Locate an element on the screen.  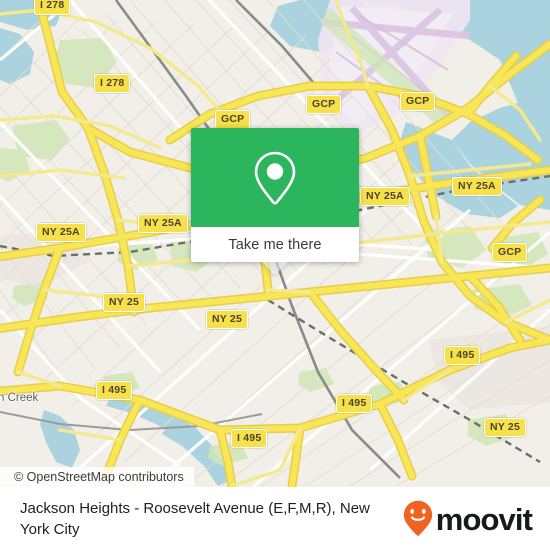
map-attribution: © OpenStreetMap contributors is located at coordinates (97, 477).